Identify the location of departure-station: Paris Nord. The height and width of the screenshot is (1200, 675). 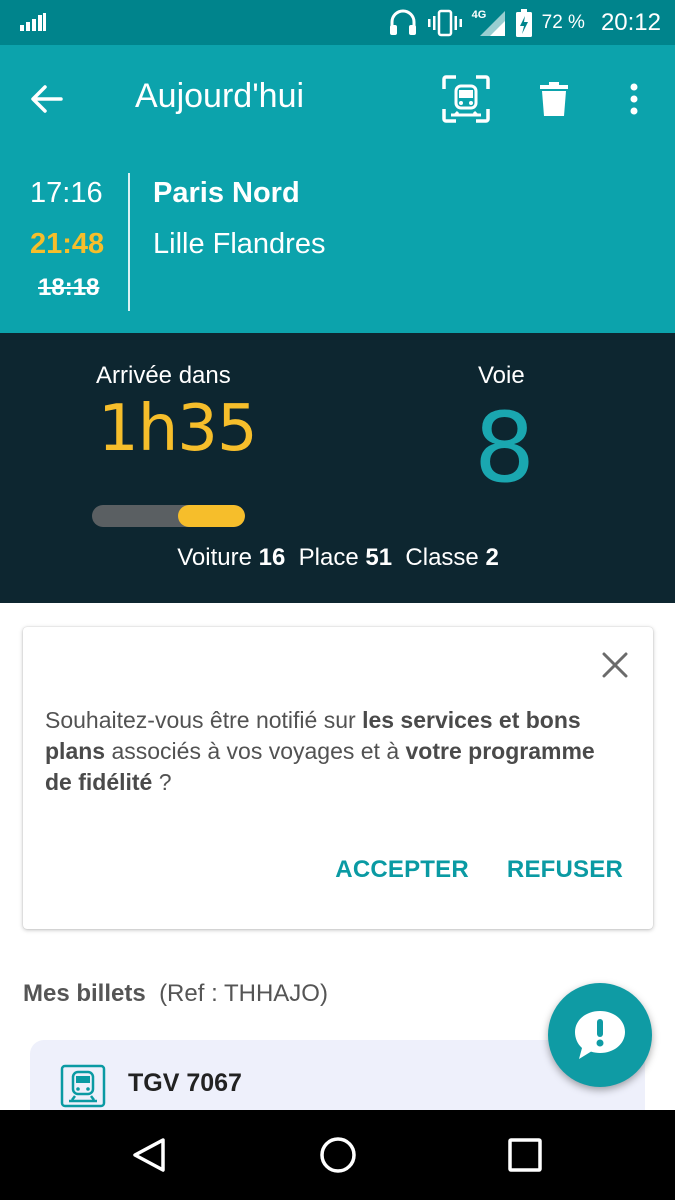
(226, 193).